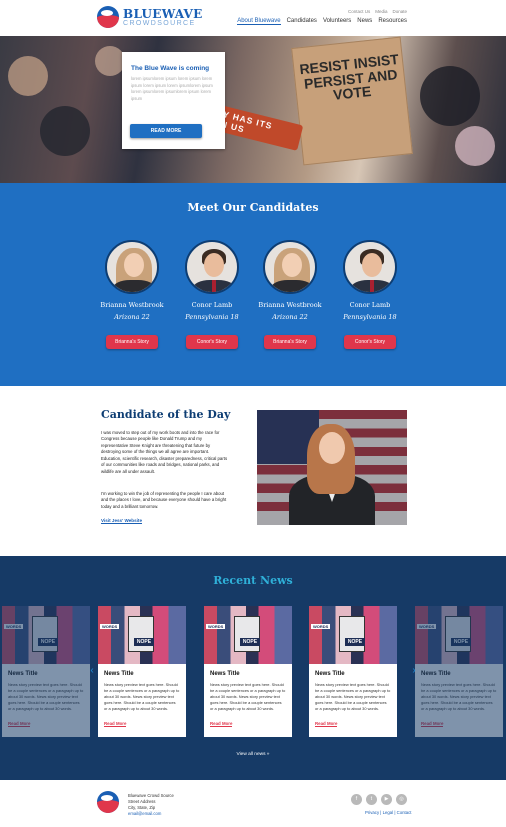  Describe the element at coordinates (371, 799) in the screenshot. I see `twitter-icon: t` at that location.